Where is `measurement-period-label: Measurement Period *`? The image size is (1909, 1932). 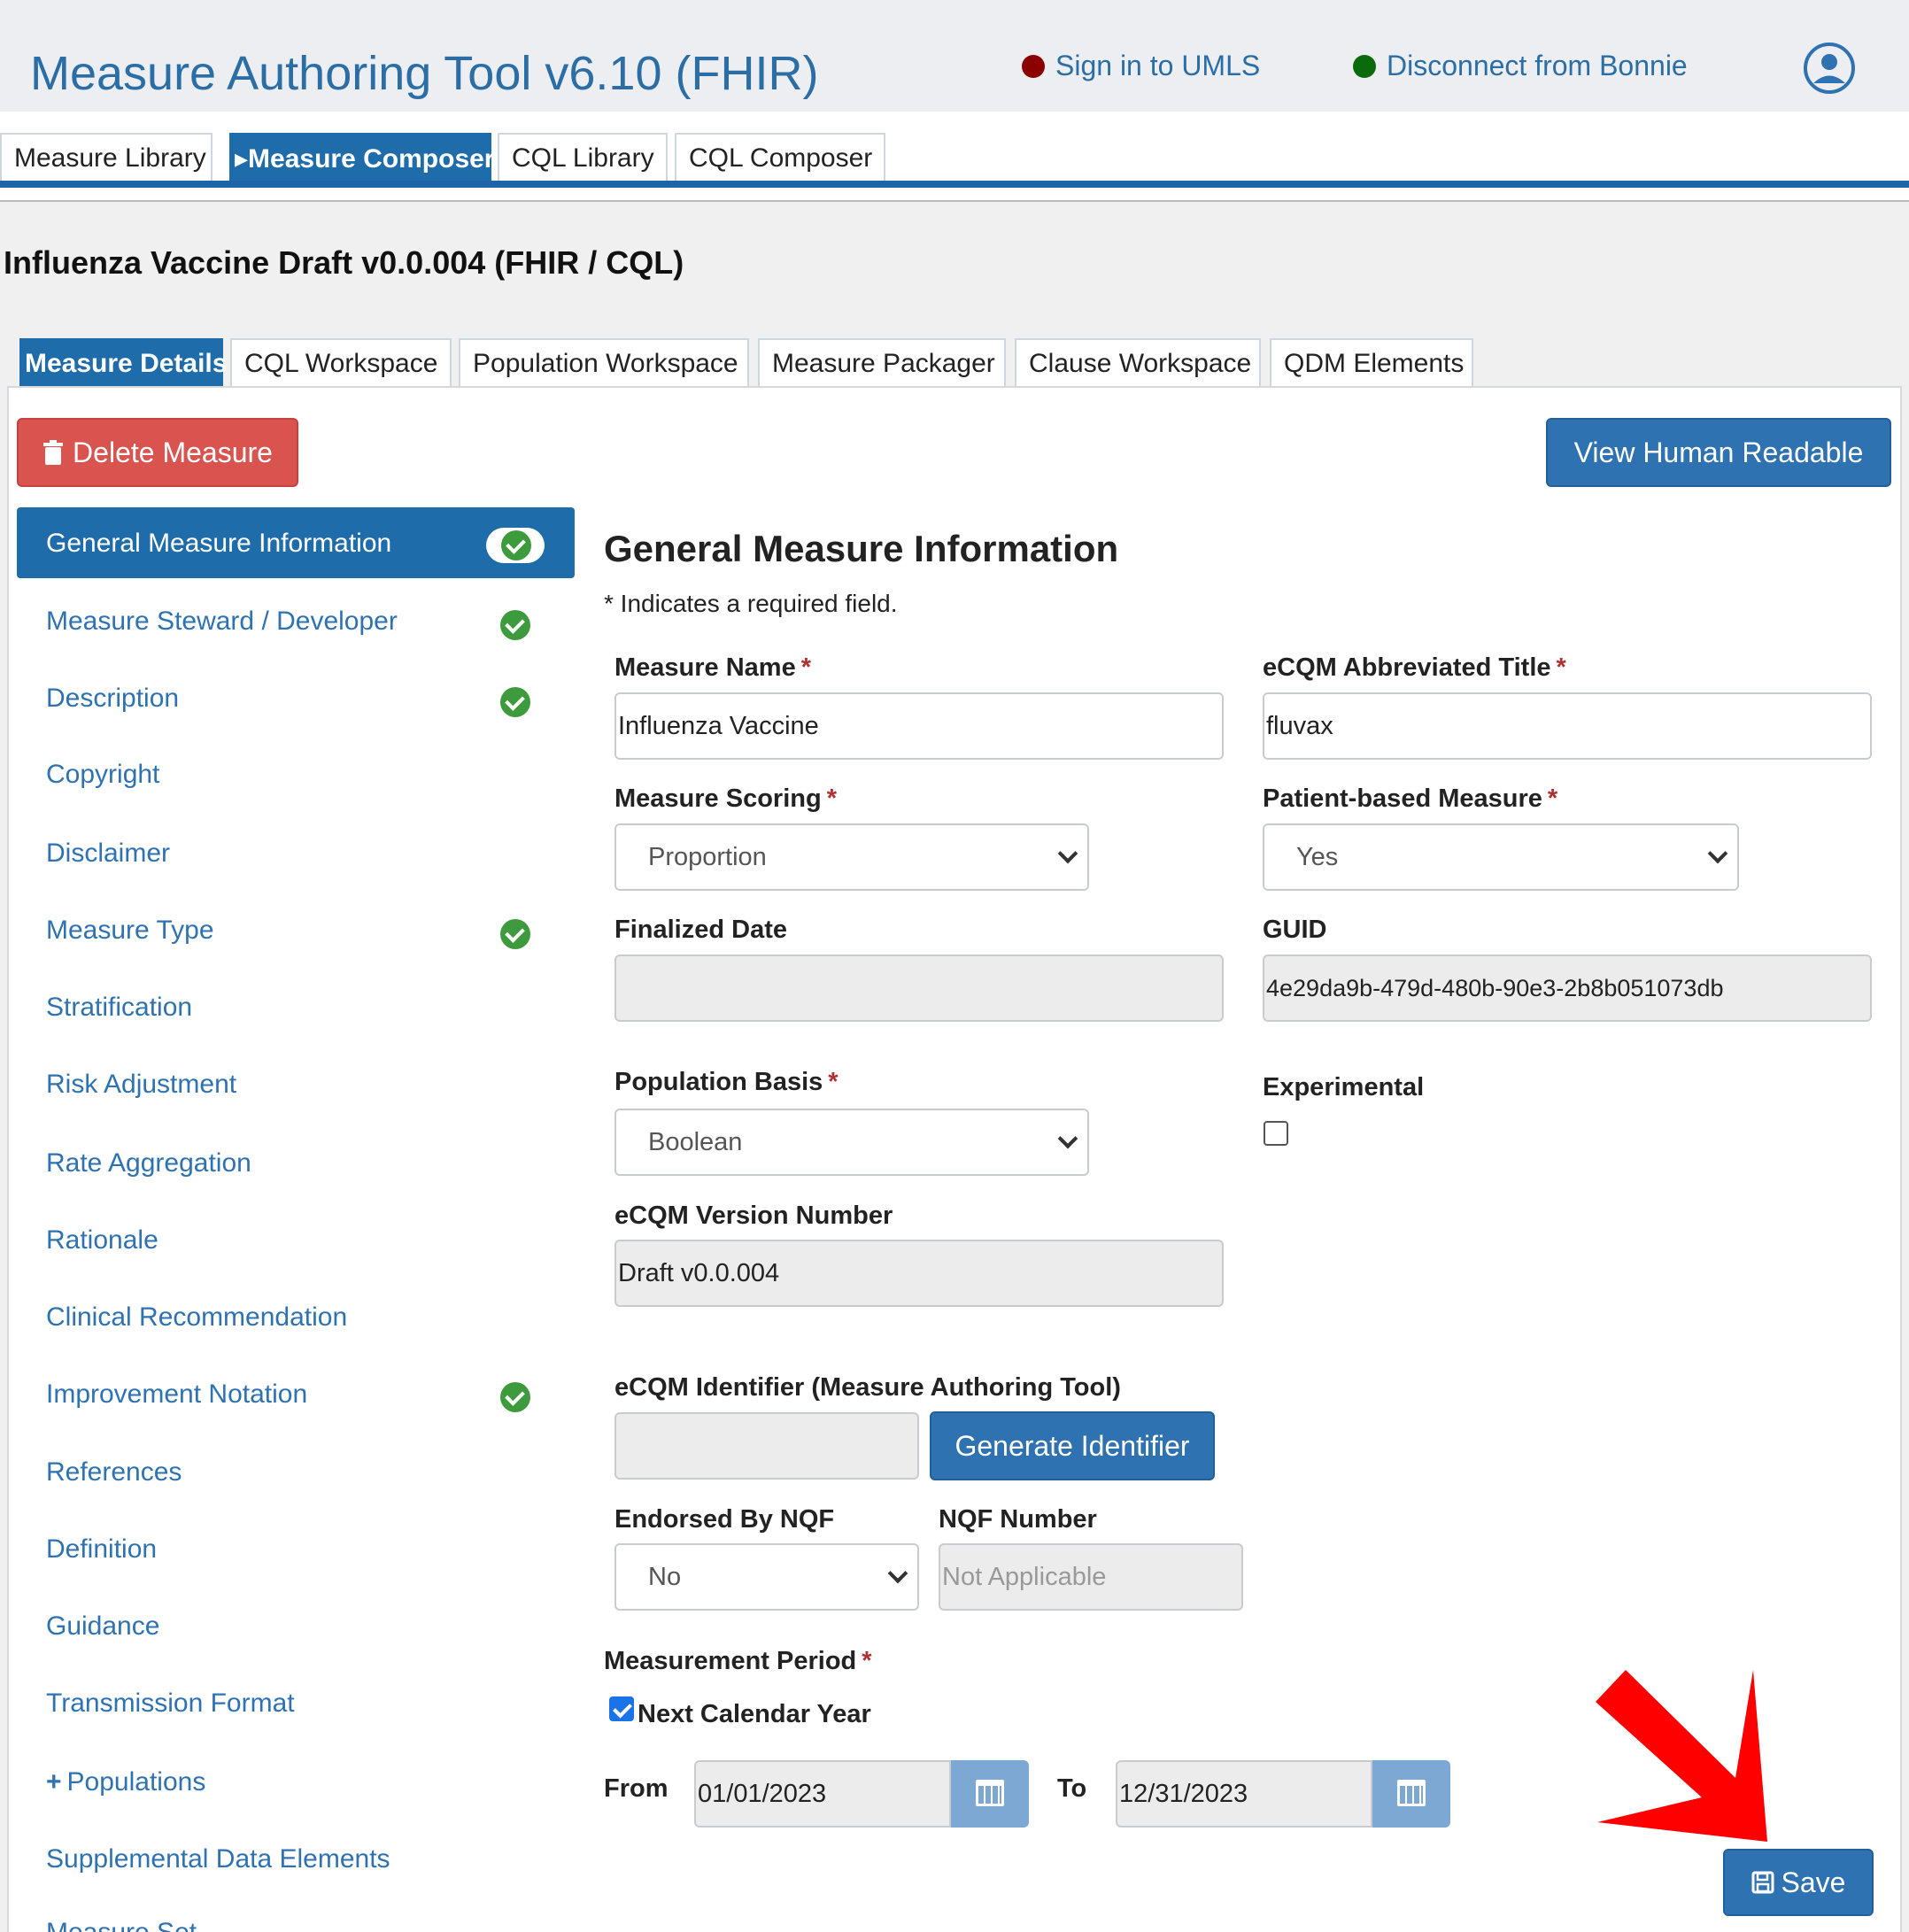
measurement-period-label: Measurement Period * is located at coordinates (738, 1661).